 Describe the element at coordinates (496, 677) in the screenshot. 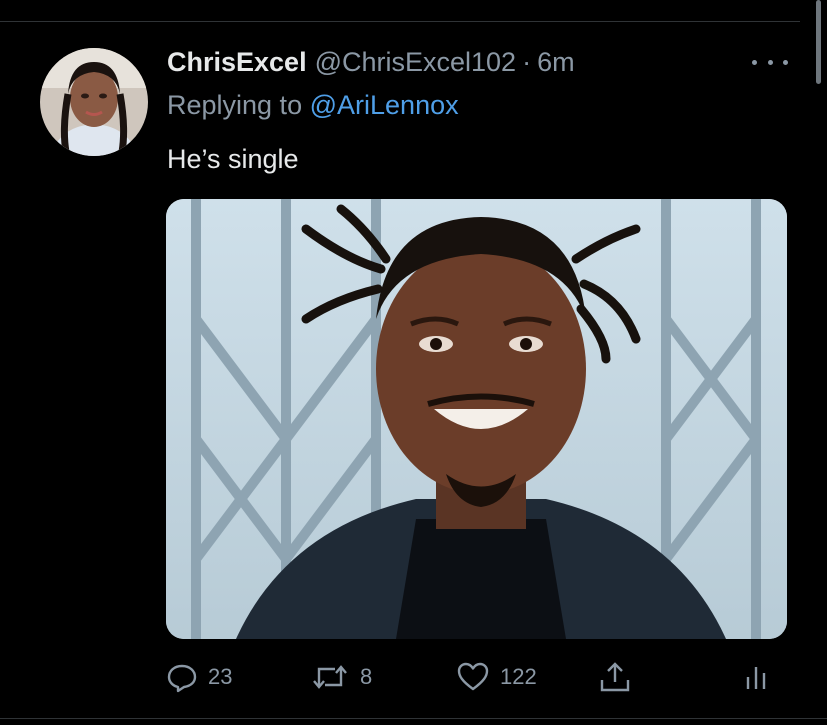

I see `like-button: 122` at that location.